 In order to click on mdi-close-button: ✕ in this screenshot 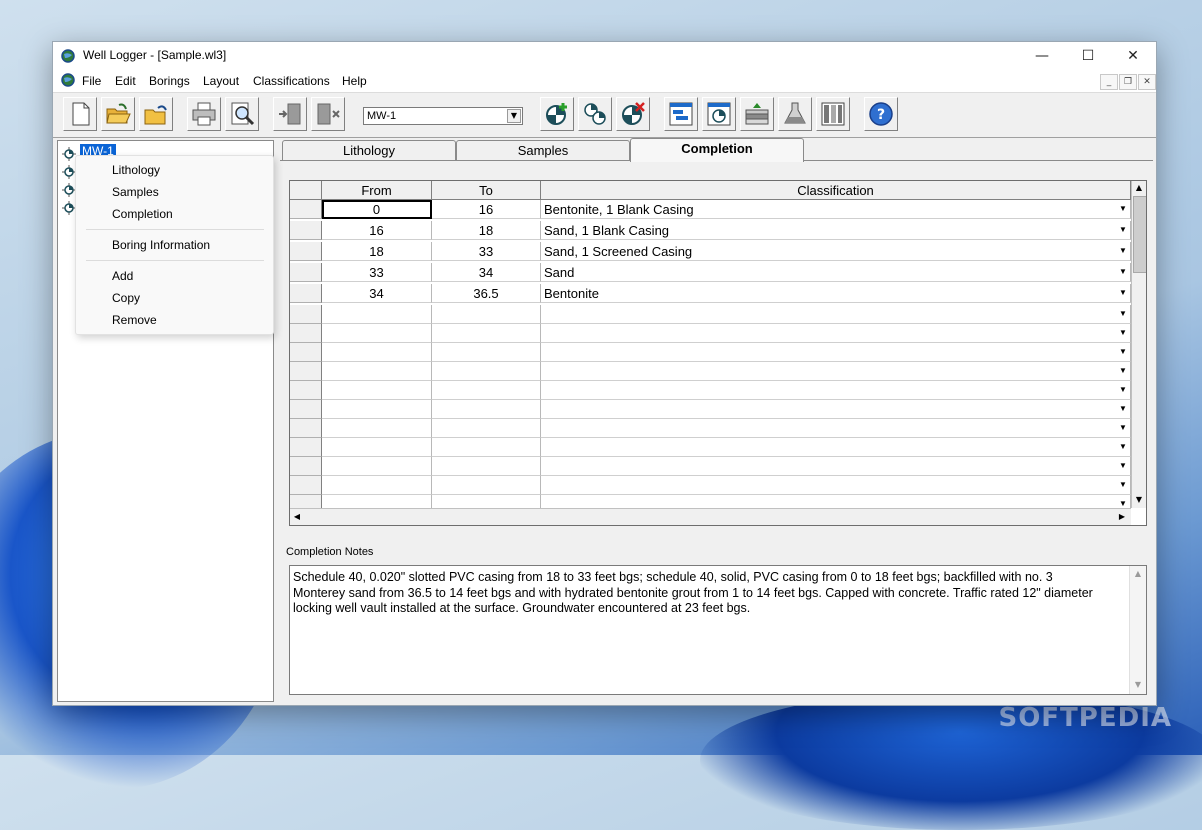, I will do `click(1147, 82)`.